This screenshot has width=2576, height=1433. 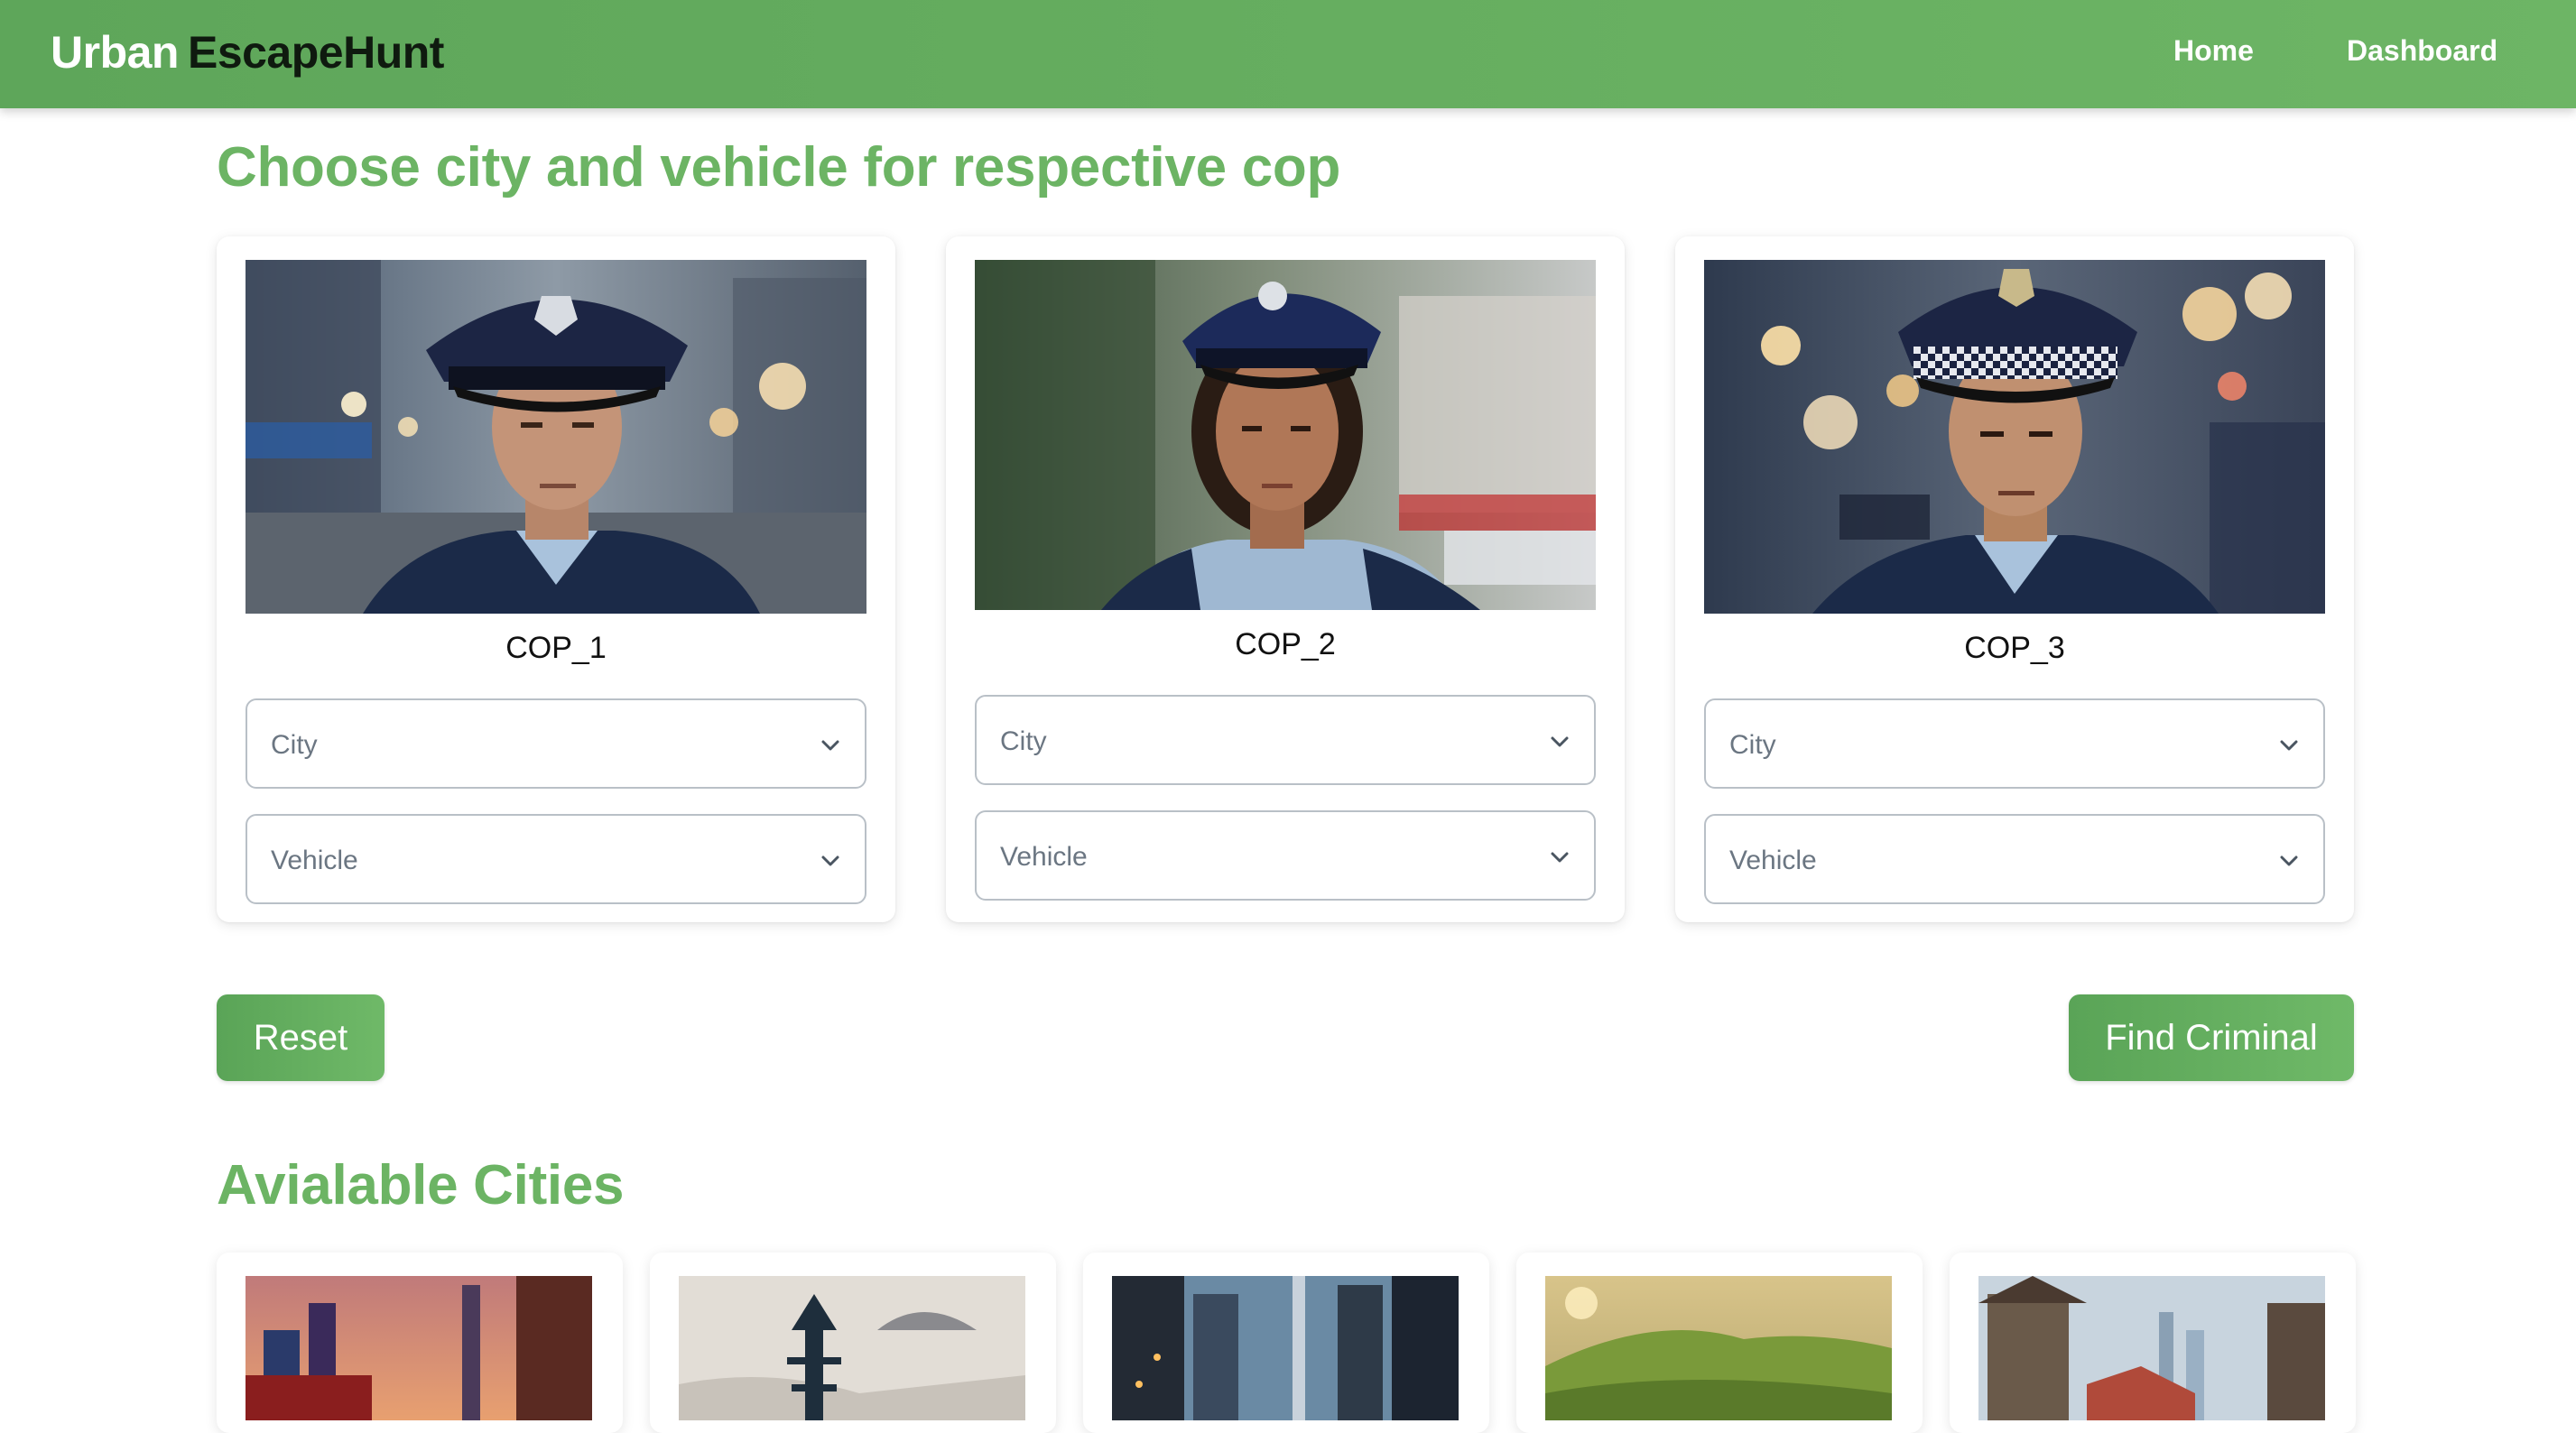 What do you see at coordinates (419, 1348) in the screenshot?
I see `city-1-image` at bounding box center [419, 1348].